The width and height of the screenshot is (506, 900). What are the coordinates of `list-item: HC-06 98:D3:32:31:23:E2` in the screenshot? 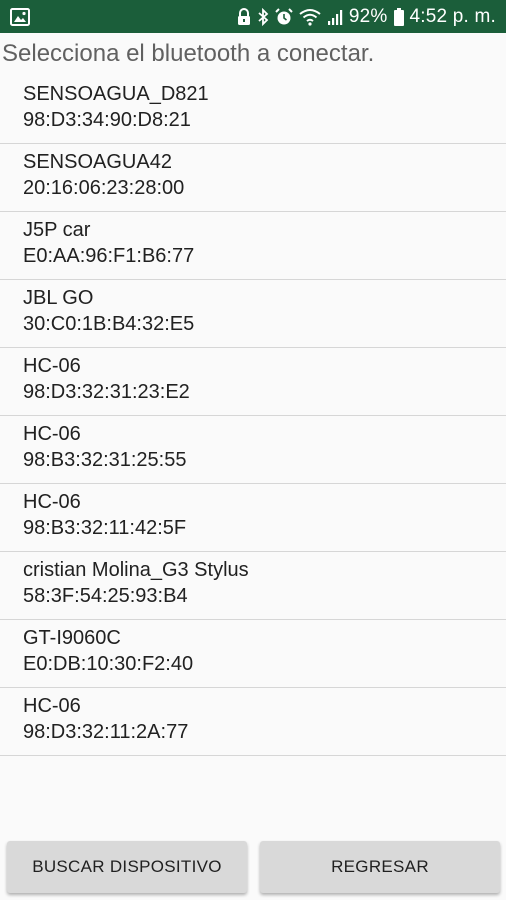 It's located at (253, 382).